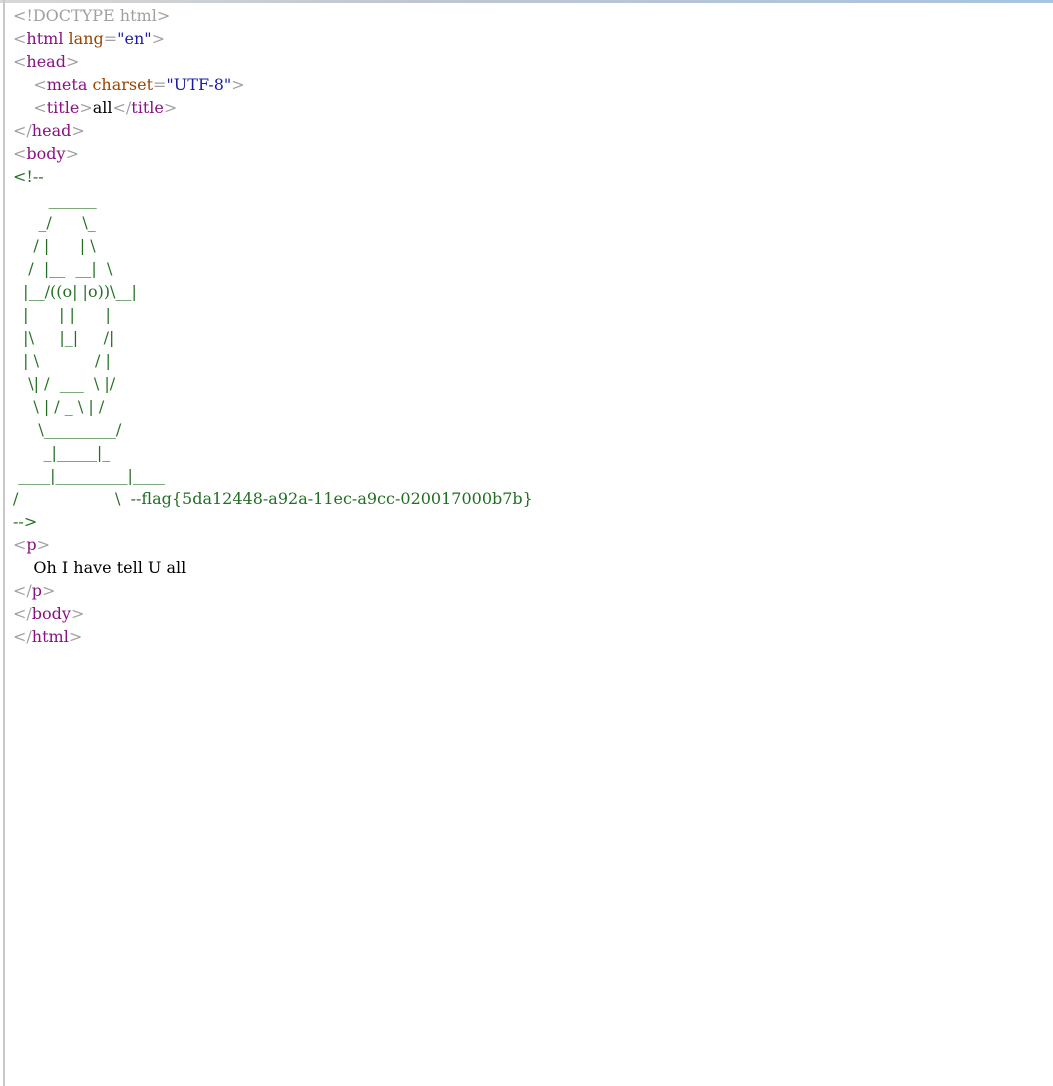  Describe the element at coordinates (62, 360) in the screenshot. I see `ascii-art-line: | \ / |` at that location.